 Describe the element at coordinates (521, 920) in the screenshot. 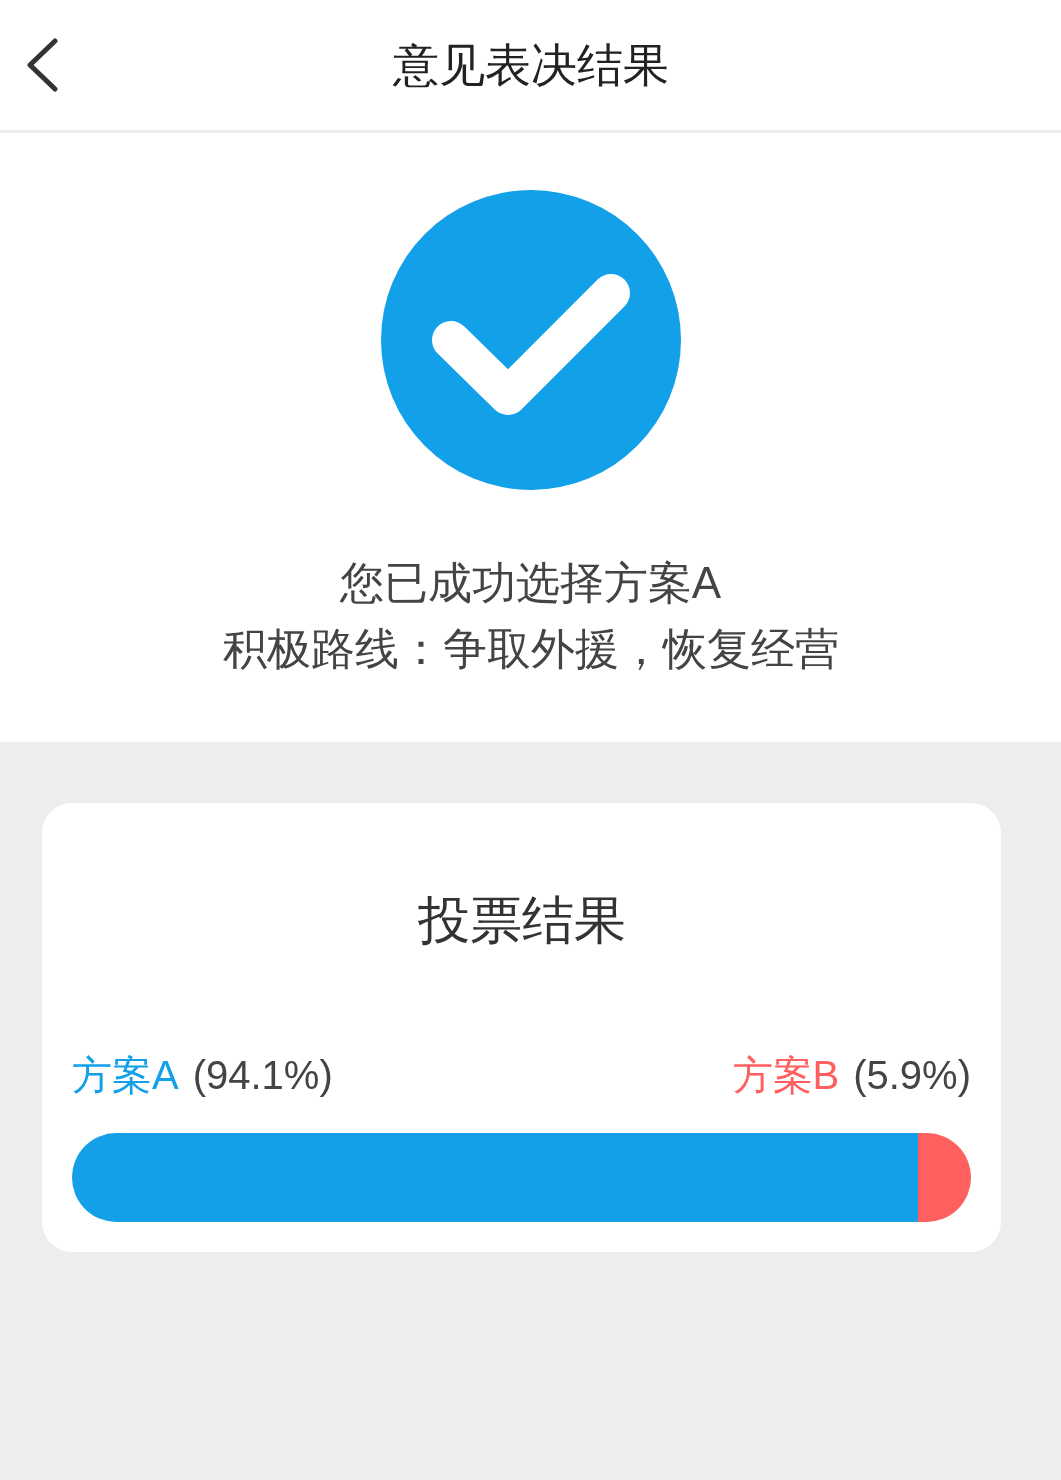

I see `card-title: 投票结果` at that location.